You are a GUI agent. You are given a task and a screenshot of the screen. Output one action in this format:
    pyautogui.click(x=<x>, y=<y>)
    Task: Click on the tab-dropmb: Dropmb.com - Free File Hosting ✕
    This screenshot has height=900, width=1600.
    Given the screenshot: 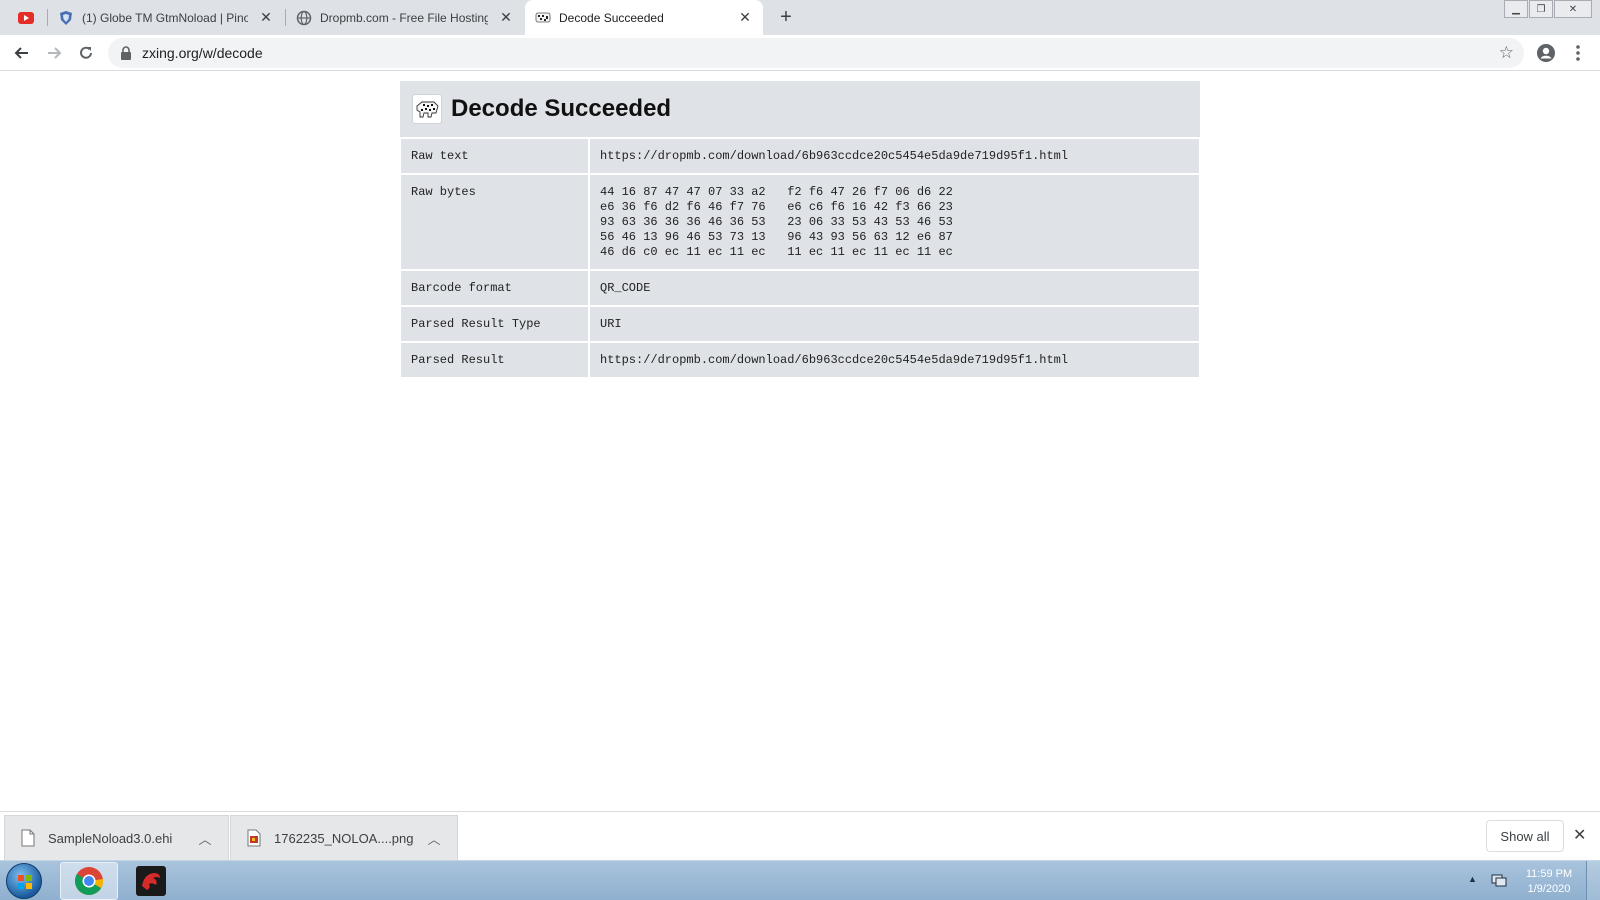 What is the action you would take?
    pyautogui.click(x=405, y=17)
    